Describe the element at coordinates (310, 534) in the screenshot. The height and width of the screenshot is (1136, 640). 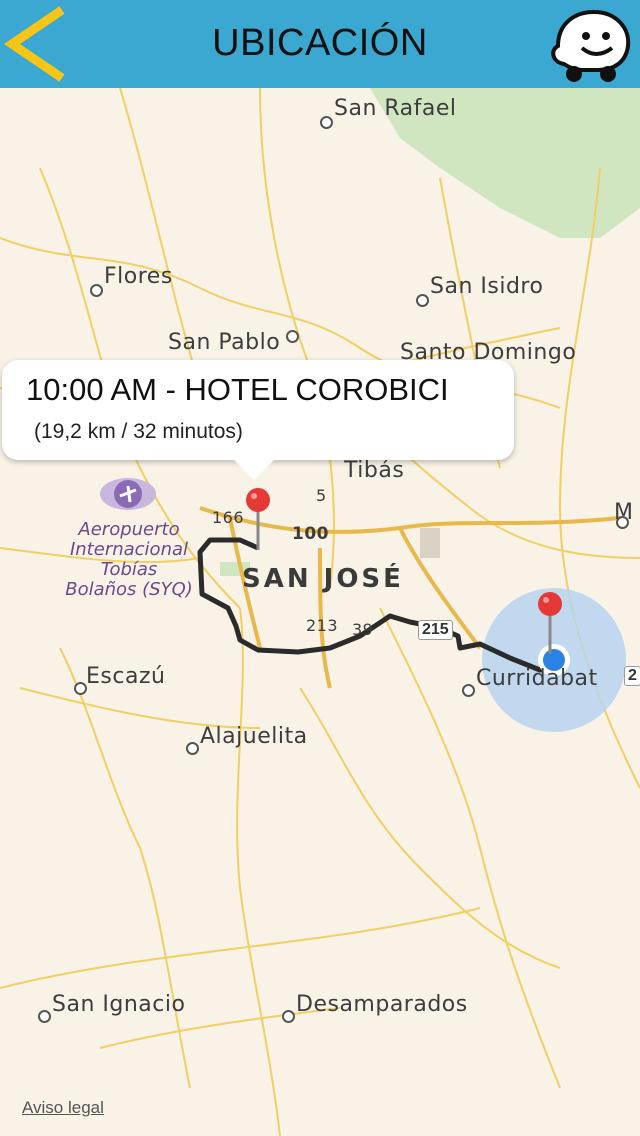
I see `road-label-100: 100` at that location.